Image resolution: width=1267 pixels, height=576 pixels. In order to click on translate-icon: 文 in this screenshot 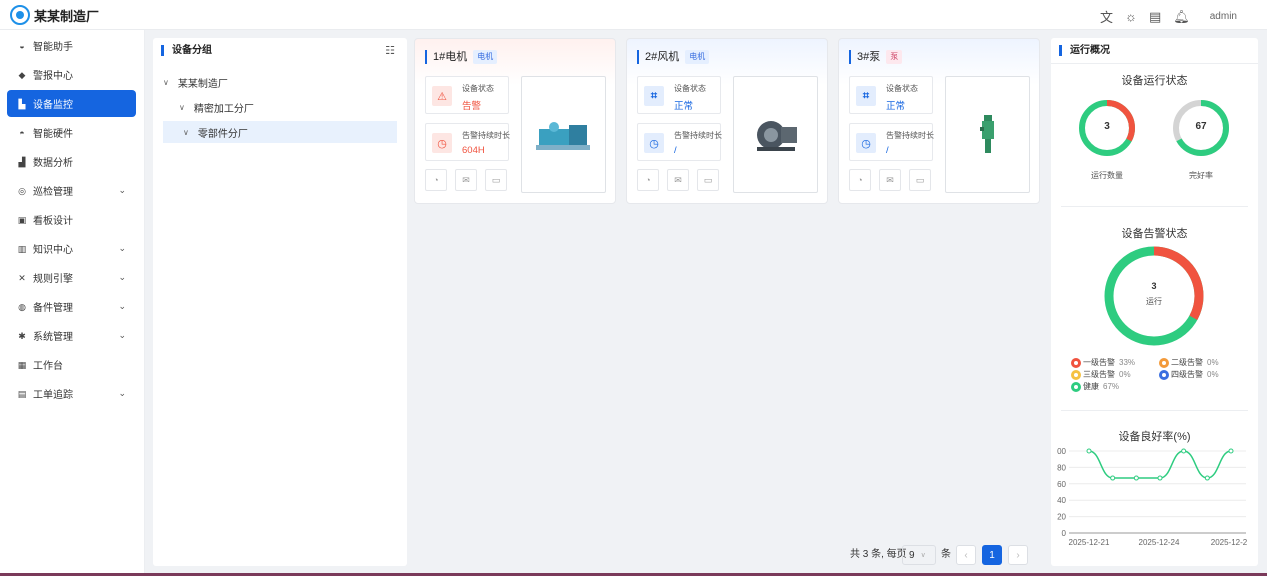, I will do `click(1106, 16)`.